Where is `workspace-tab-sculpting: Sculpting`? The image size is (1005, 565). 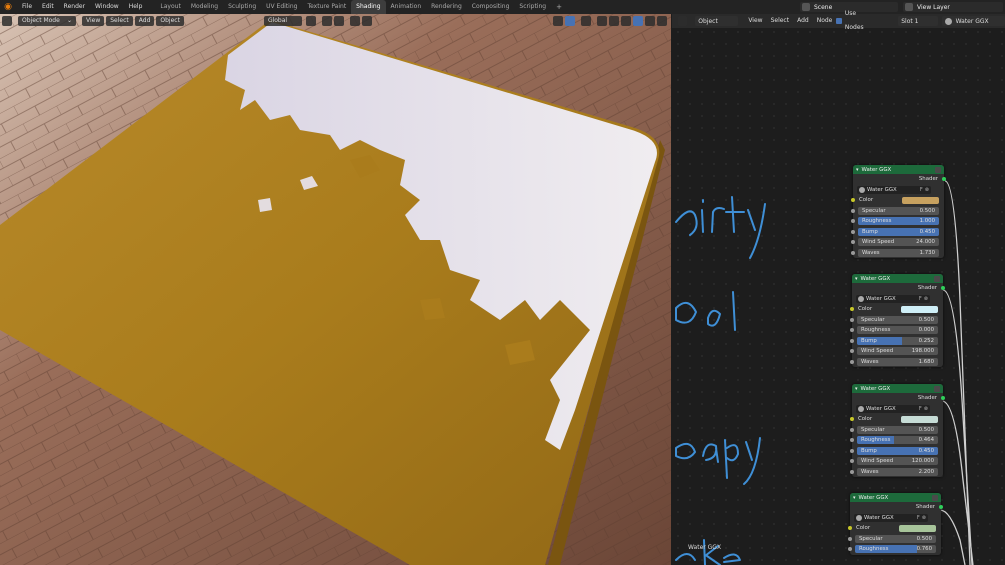 workspace-tab-sculpting: Sculpting is located at coordinates (242, 7).